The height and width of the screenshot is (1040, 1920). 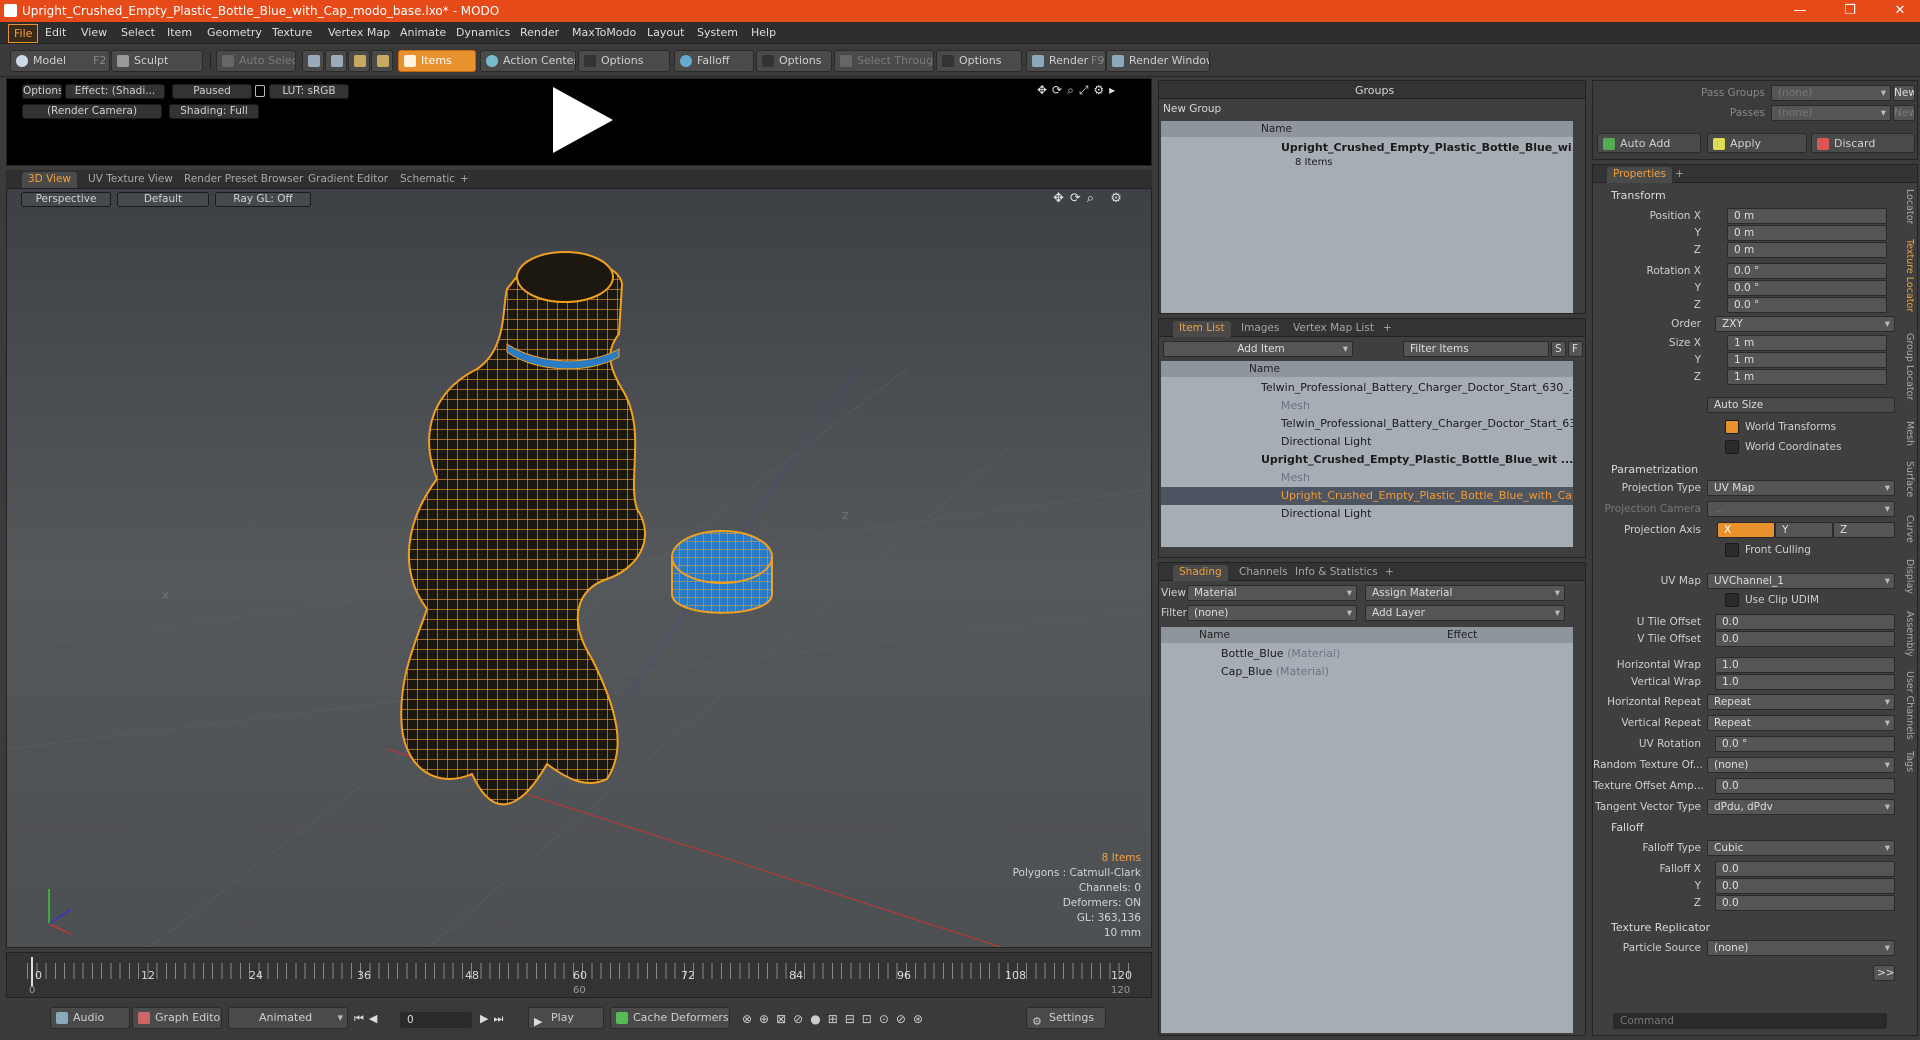 What do you see at coordinates (313, 61) in the screenshot?
I see `vertices-mode-button` at bounding box center [313, 61].